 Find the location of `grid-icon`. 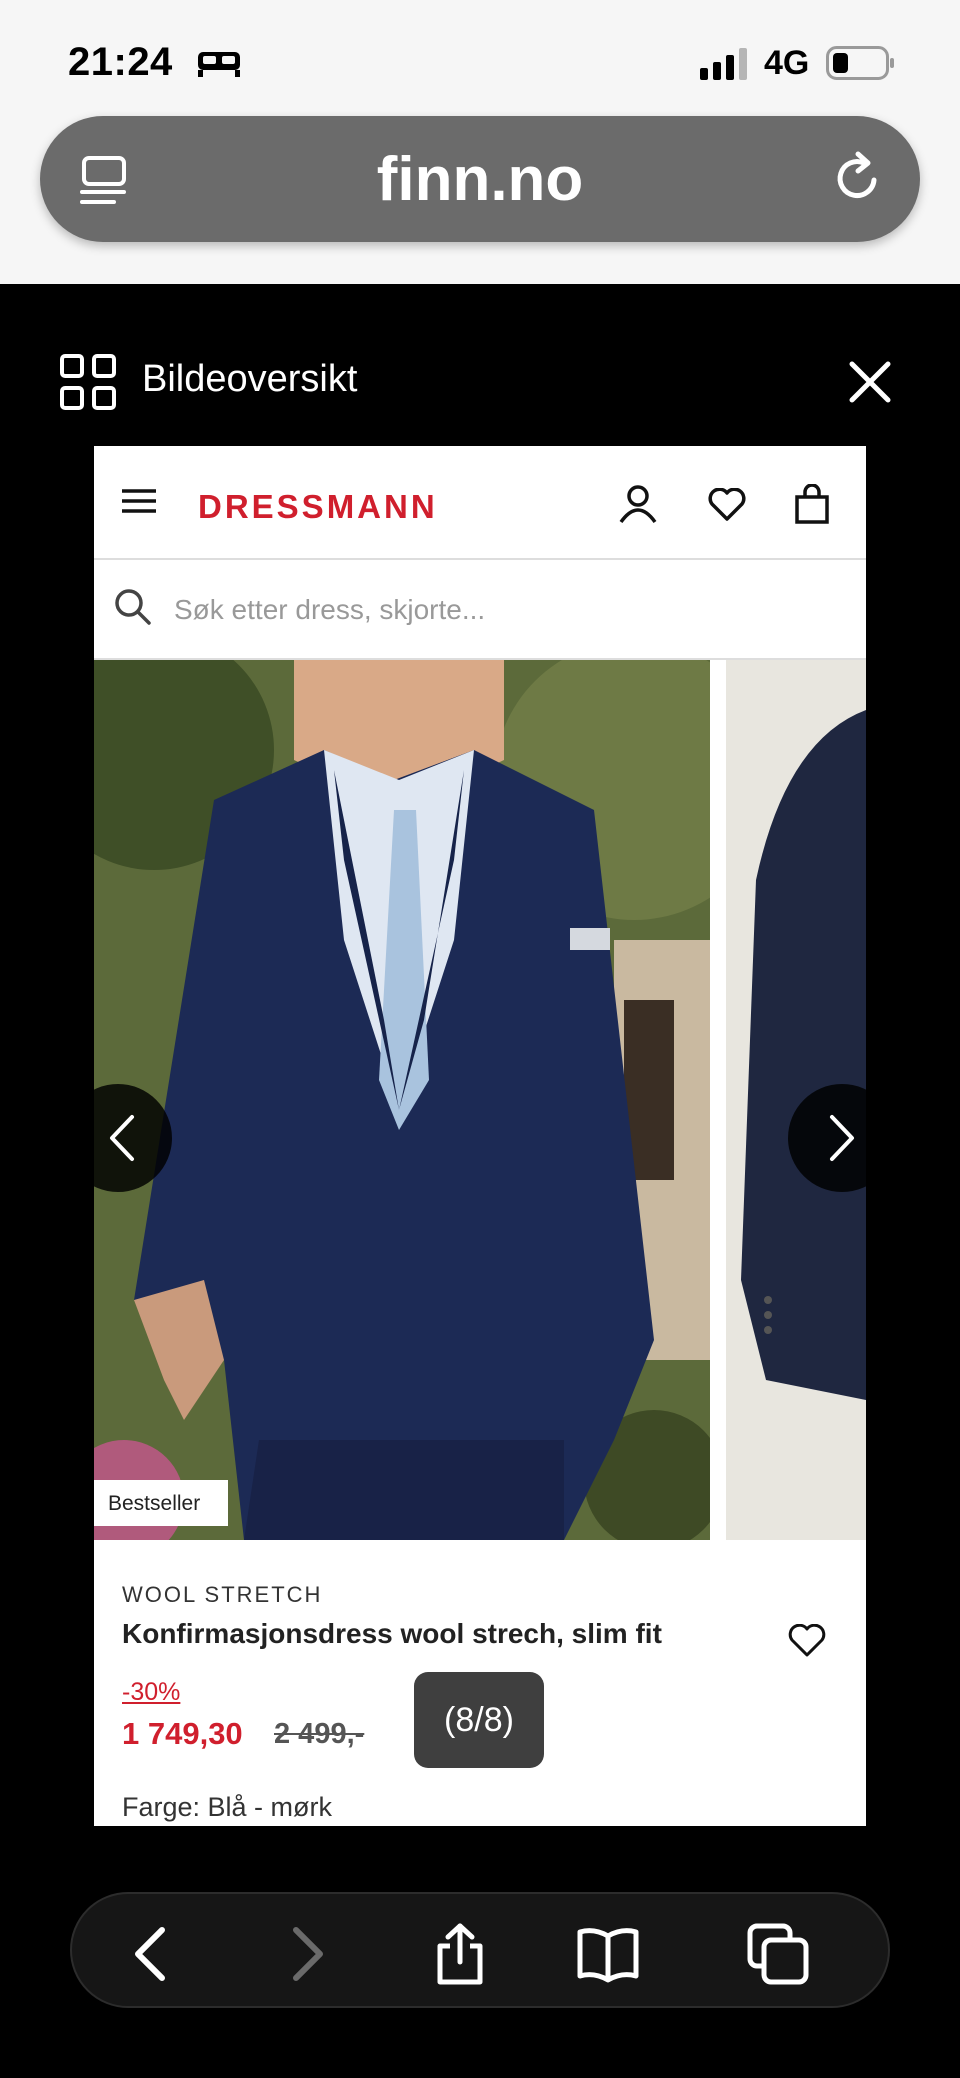

grid-icon is located at coordinates (88, 382).